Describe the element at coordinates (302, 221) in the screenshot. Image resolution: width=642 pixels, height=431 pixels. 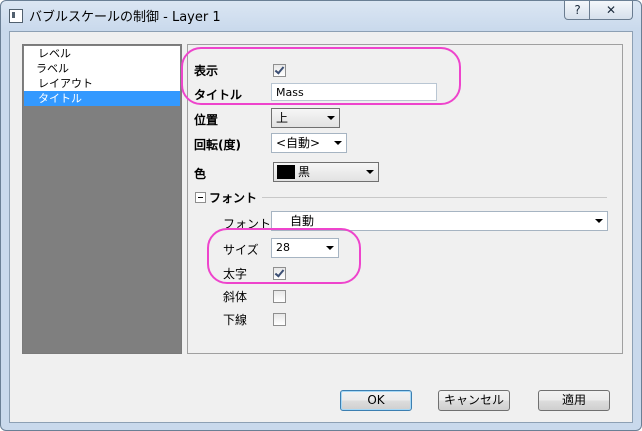
I see `font-value: 自動` at that location.